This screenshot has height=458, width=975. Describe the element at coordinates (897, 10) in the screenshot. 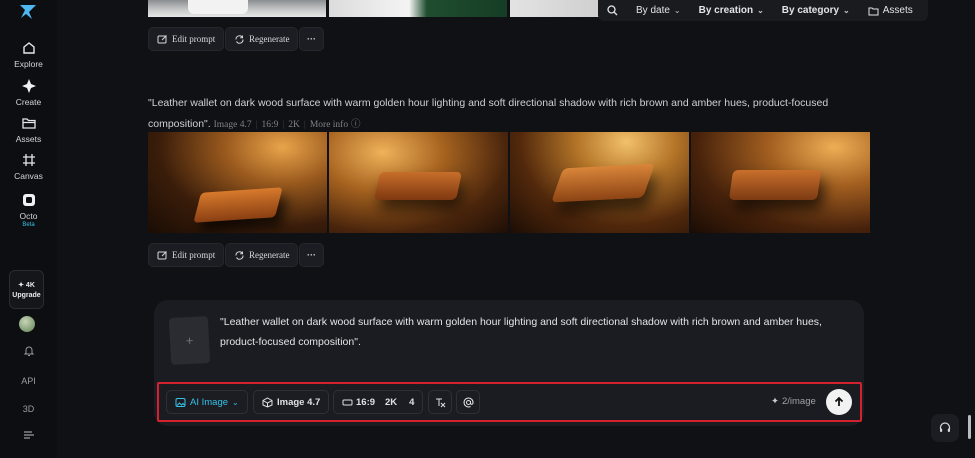

I see `assets-label: Assets` at that location.